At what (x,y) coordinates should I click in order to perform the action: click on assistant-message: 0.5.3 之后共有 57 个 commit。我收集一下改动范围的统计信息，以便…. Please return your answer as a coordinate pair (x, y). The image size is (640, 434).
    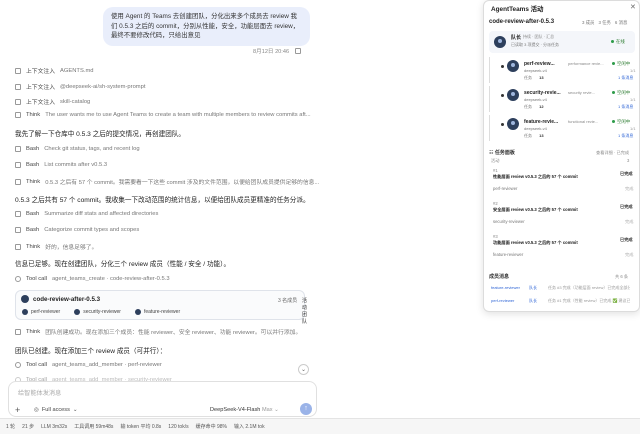
    Looking at the image, I should click on (162, 200).